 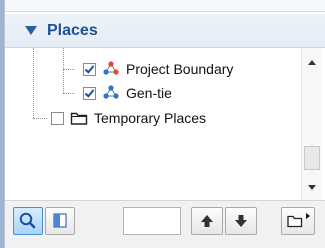 What do you see at coordinates (149, 93) in the screenshot?
I see `tree-item-label: Gen-tie` at bounding box center [149, 93].